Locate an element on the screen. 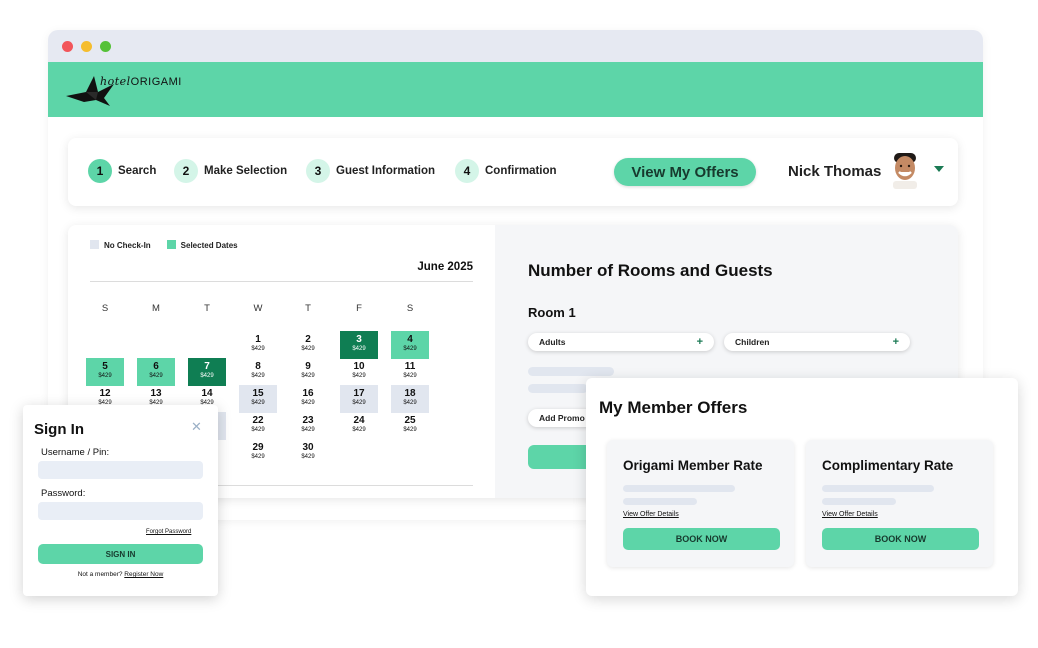 The height and width of the screenshot is (648, 1038). calendar-day: 6 $429 is located at coordinates (156, 372).